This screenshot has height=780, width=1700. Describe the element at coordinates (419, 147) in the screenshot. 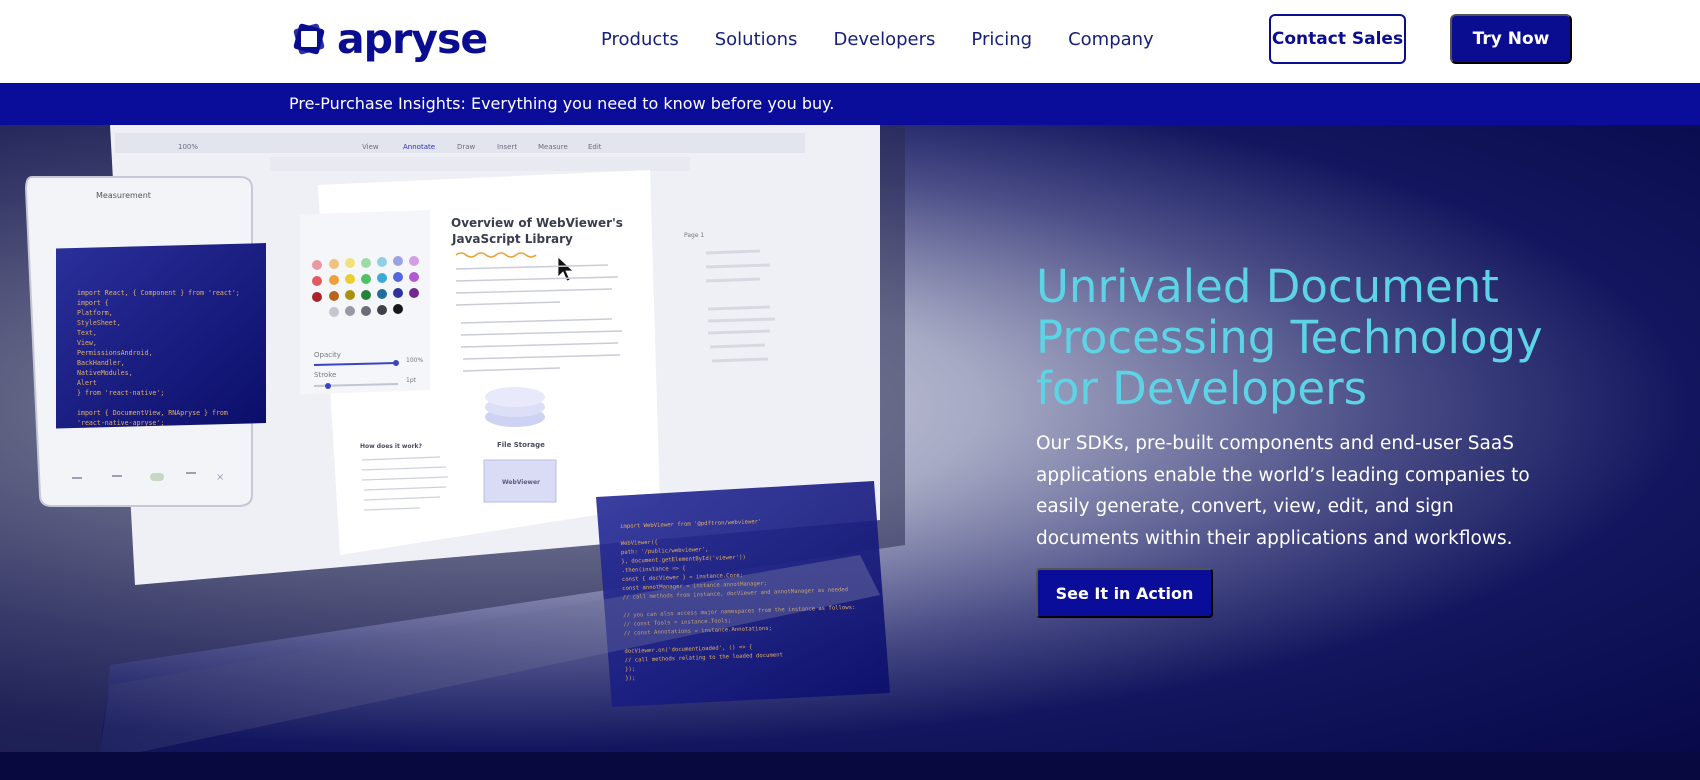

I see `tab-annotate: Annotate` at that location.